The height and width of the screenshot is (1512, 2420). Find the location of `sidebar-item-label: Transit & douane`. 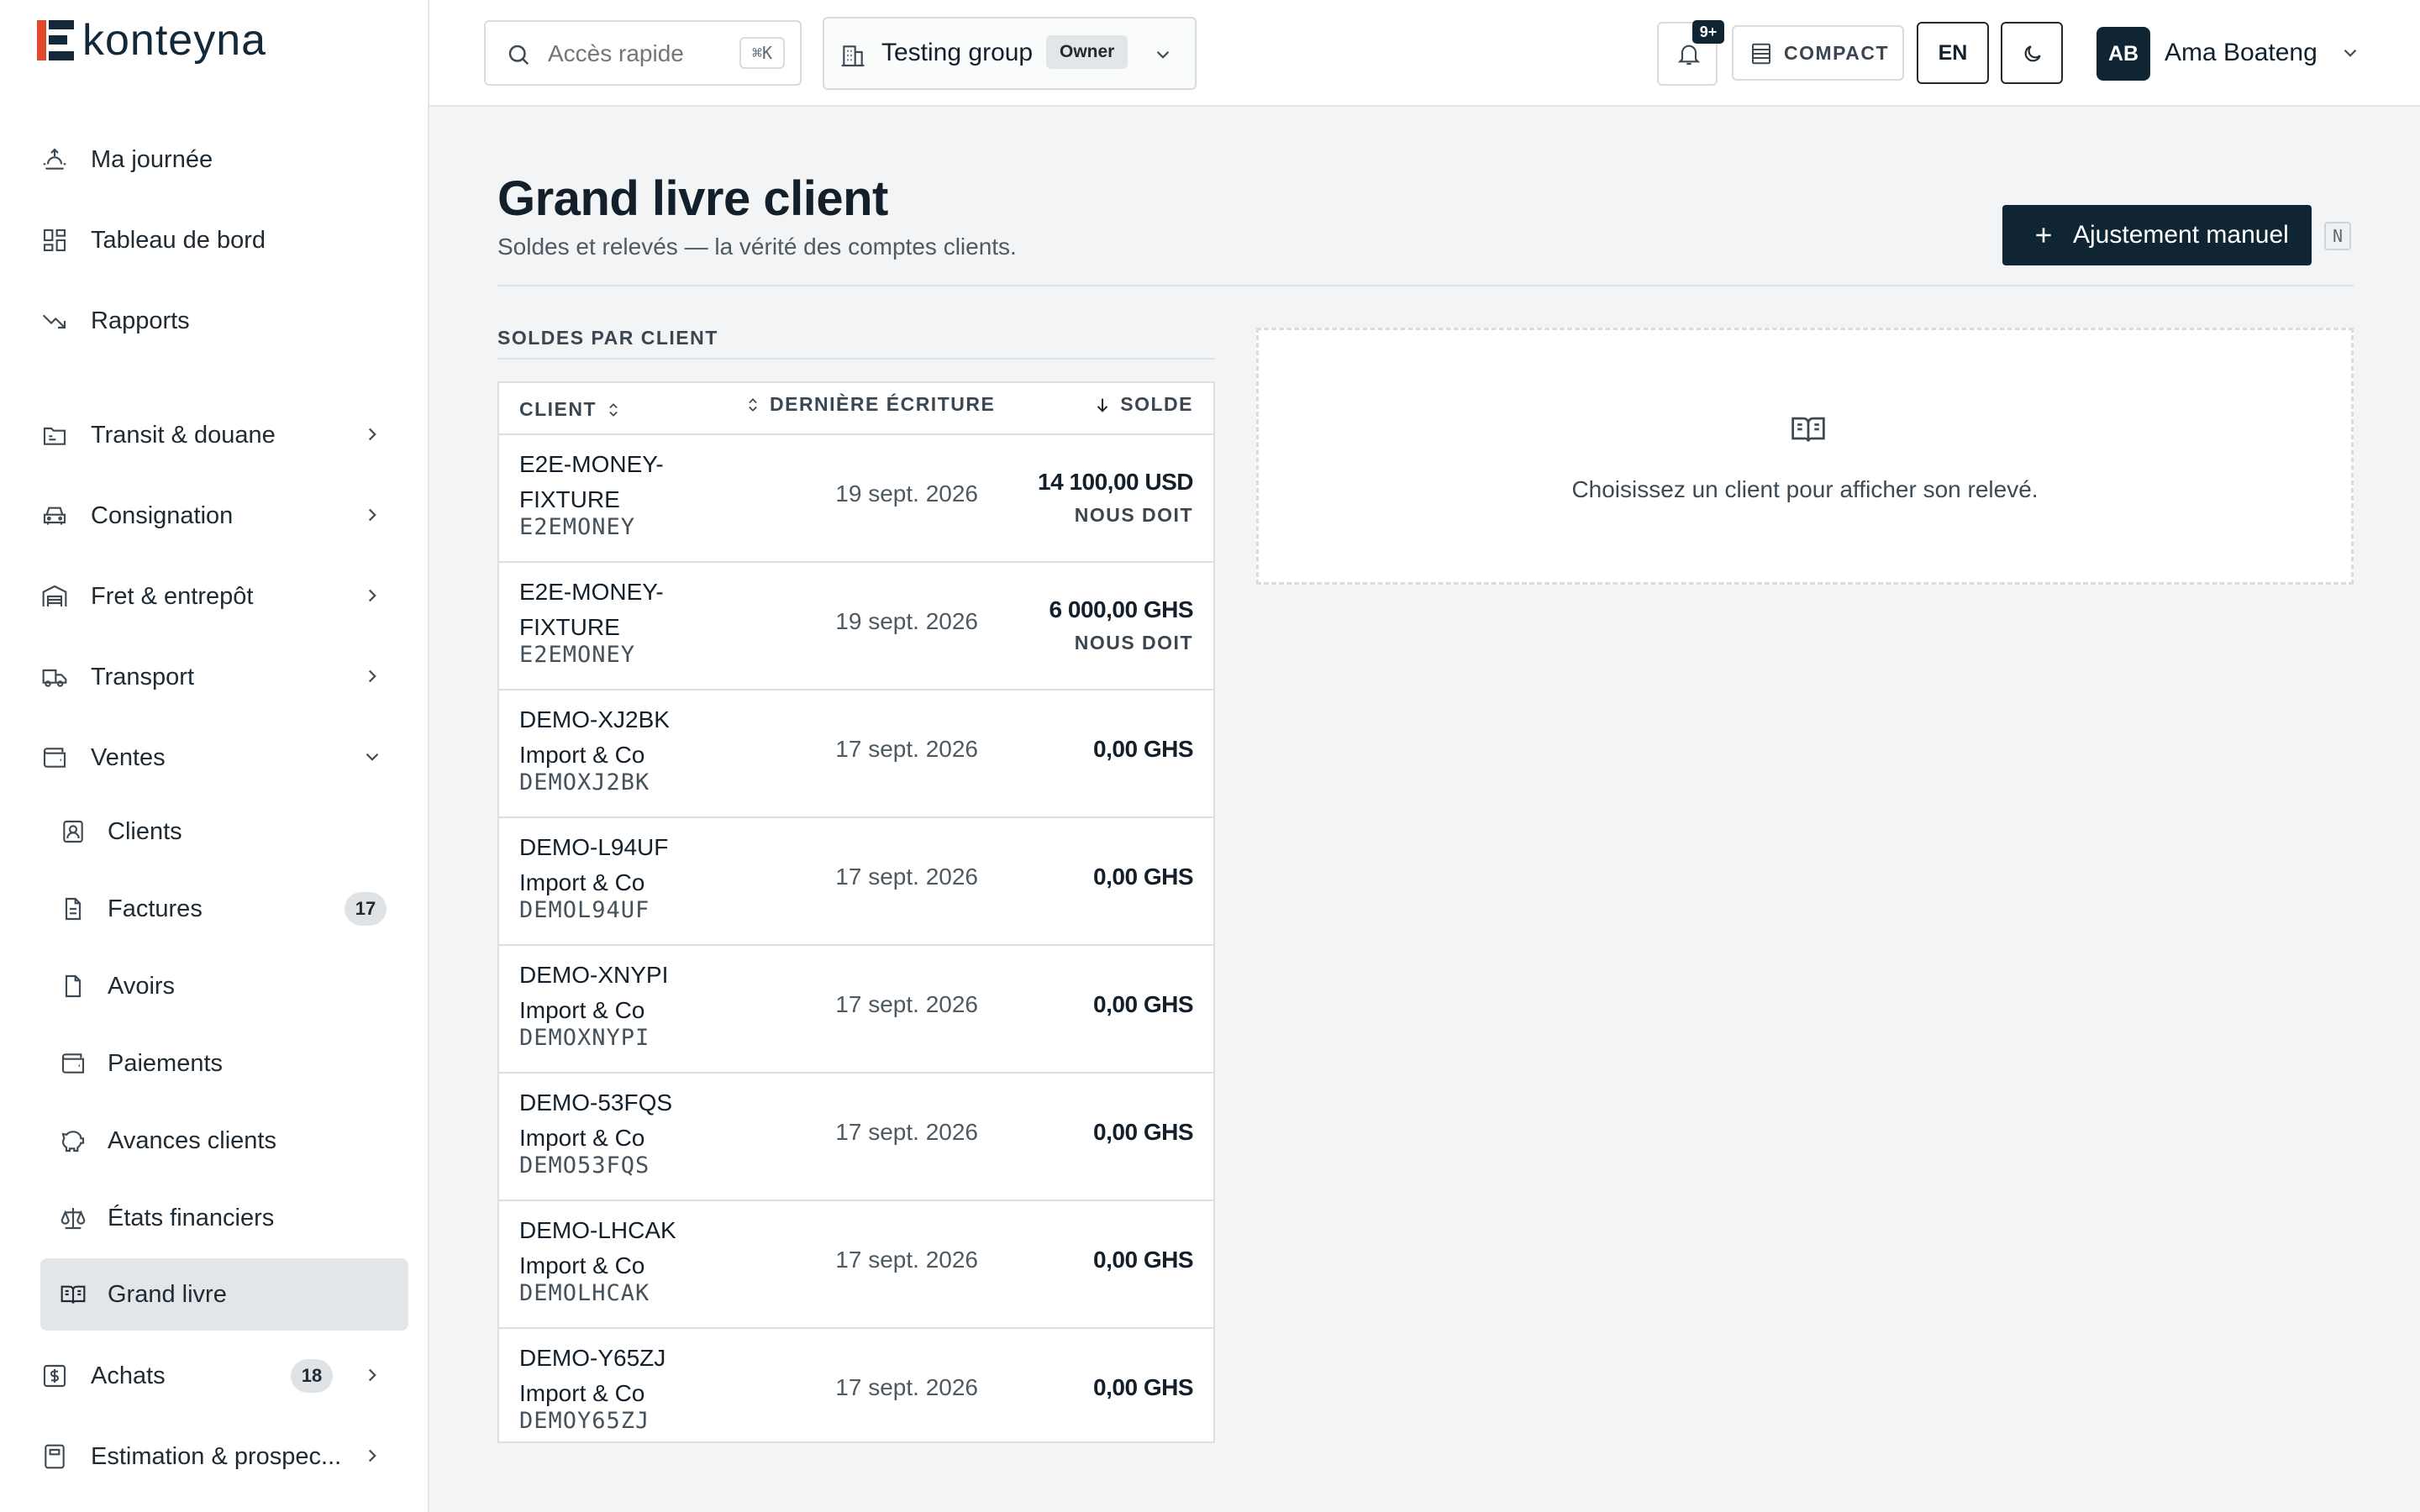

sidebar-item-label: Transit & douane is located at coordinates (183, 435).